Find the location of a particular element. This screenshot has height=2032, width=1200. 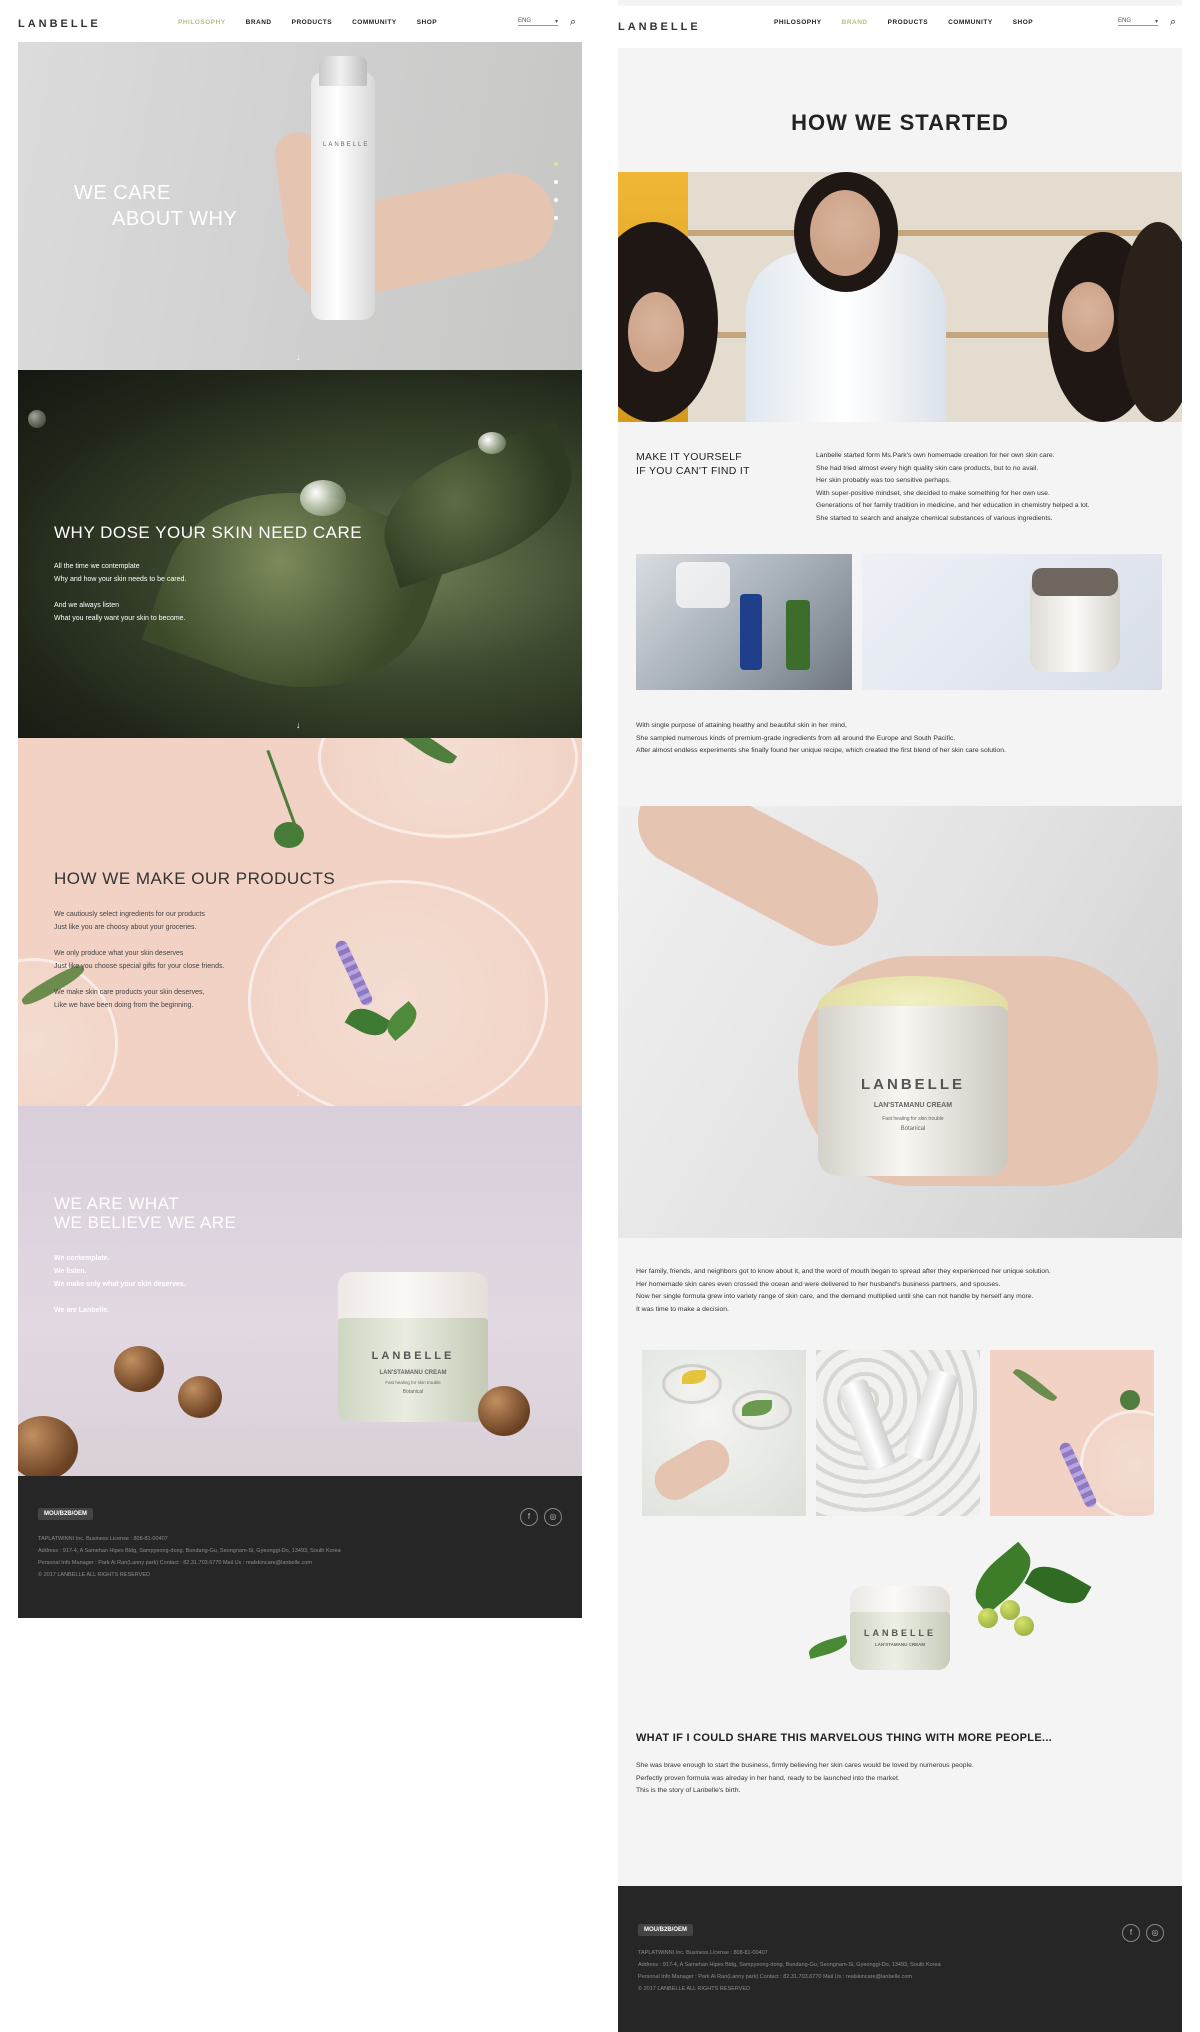

botanical-dish-photo is located at coordinates (1072, 1433).